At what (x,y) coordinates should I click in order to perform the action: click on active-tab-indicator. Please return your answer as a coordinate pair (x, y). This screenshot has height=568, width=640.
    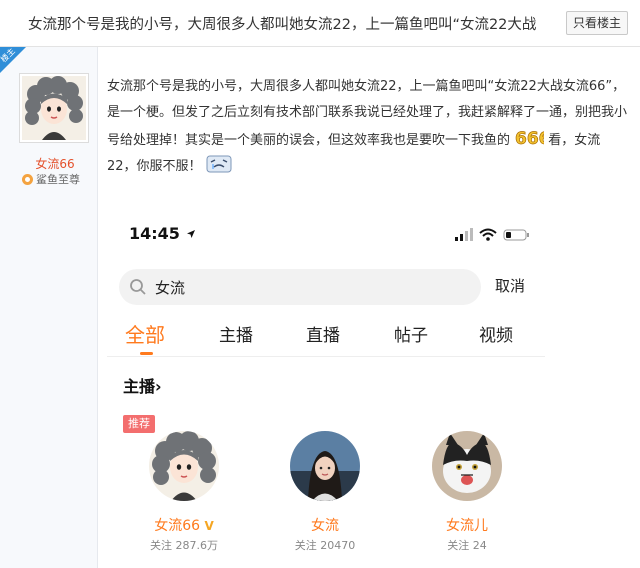
    Looking at the image, I should click on (146, 353).